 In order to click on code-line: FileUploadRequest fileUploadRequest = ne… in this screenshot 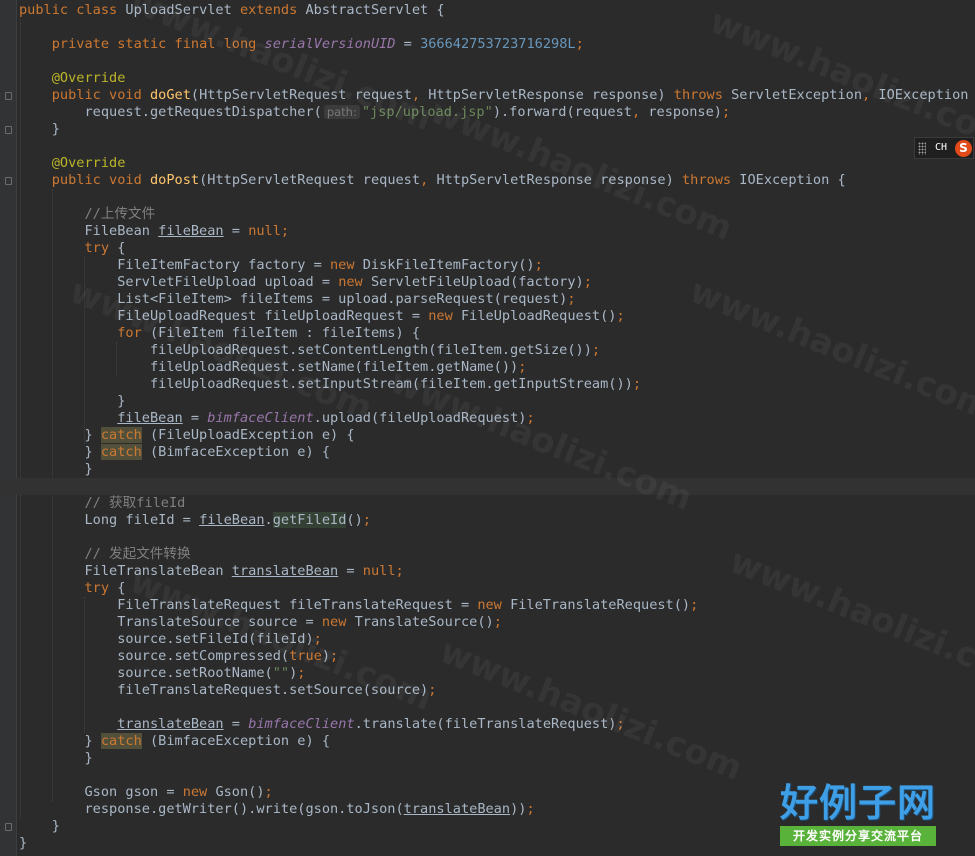, I will do `click(322, 316)`.